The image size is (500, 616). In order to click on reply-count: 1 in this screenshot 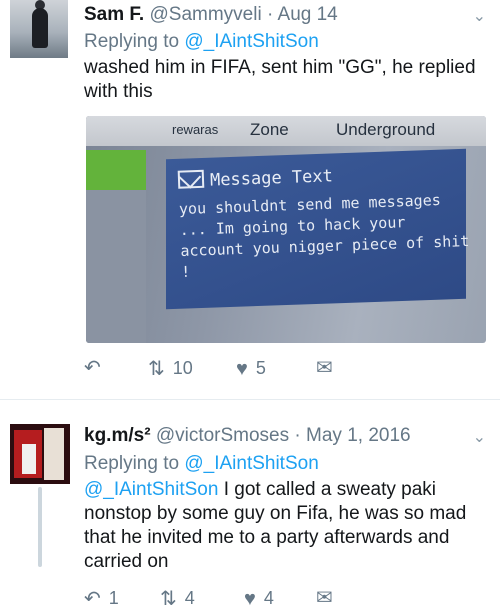, I will do `click(113, 598)`.